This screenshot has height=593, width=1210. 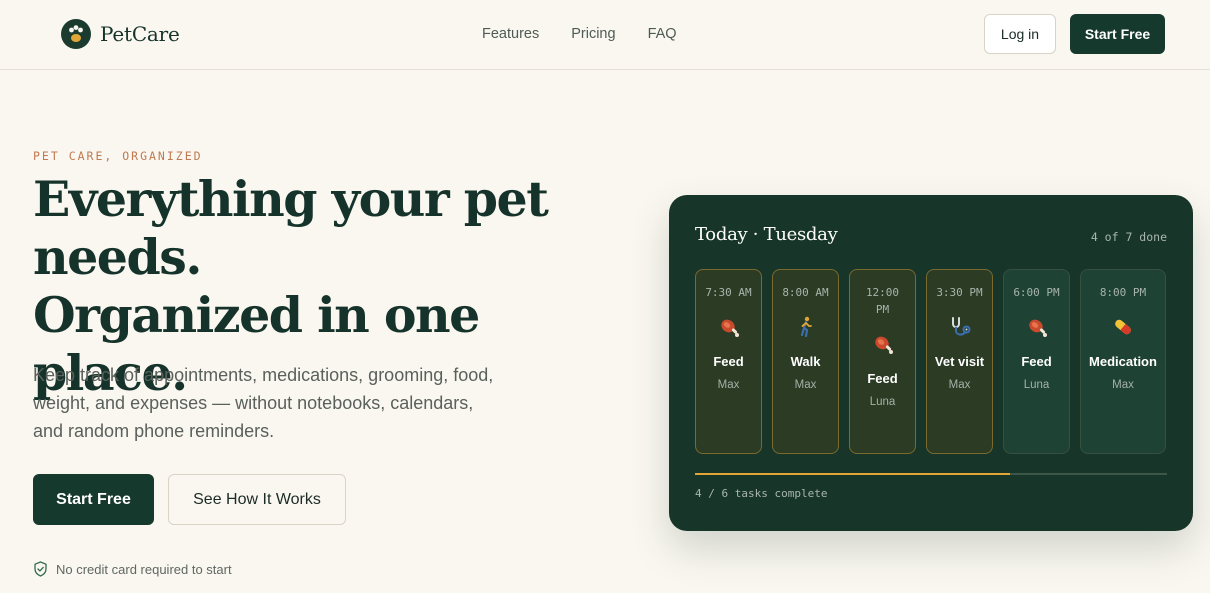 I want to click on shield-check-icon, so click(x=40, y=569).